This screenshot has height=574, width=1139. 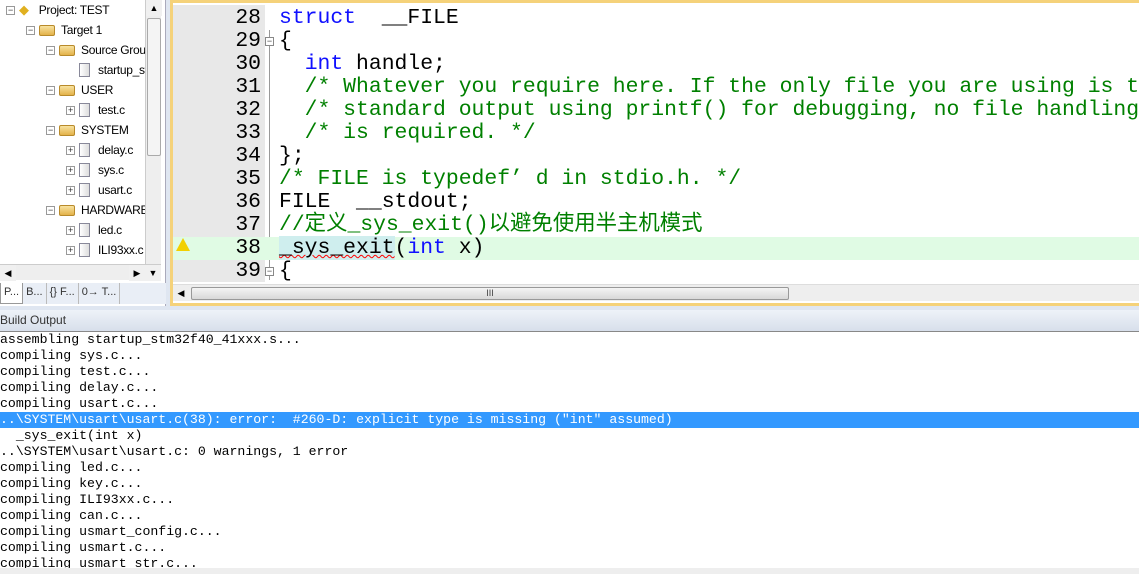 I want to click on code-line: 30 int handle;, so click(x=656, y=64).